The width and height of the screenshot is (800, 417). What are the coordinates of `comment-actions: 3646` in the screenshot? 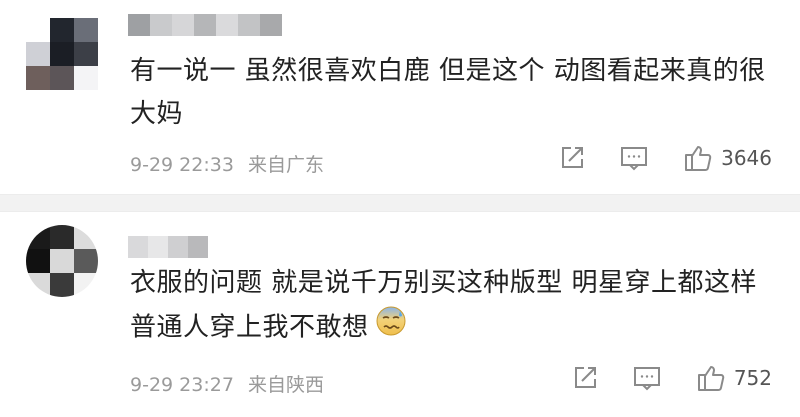 It's located at (664, 158).